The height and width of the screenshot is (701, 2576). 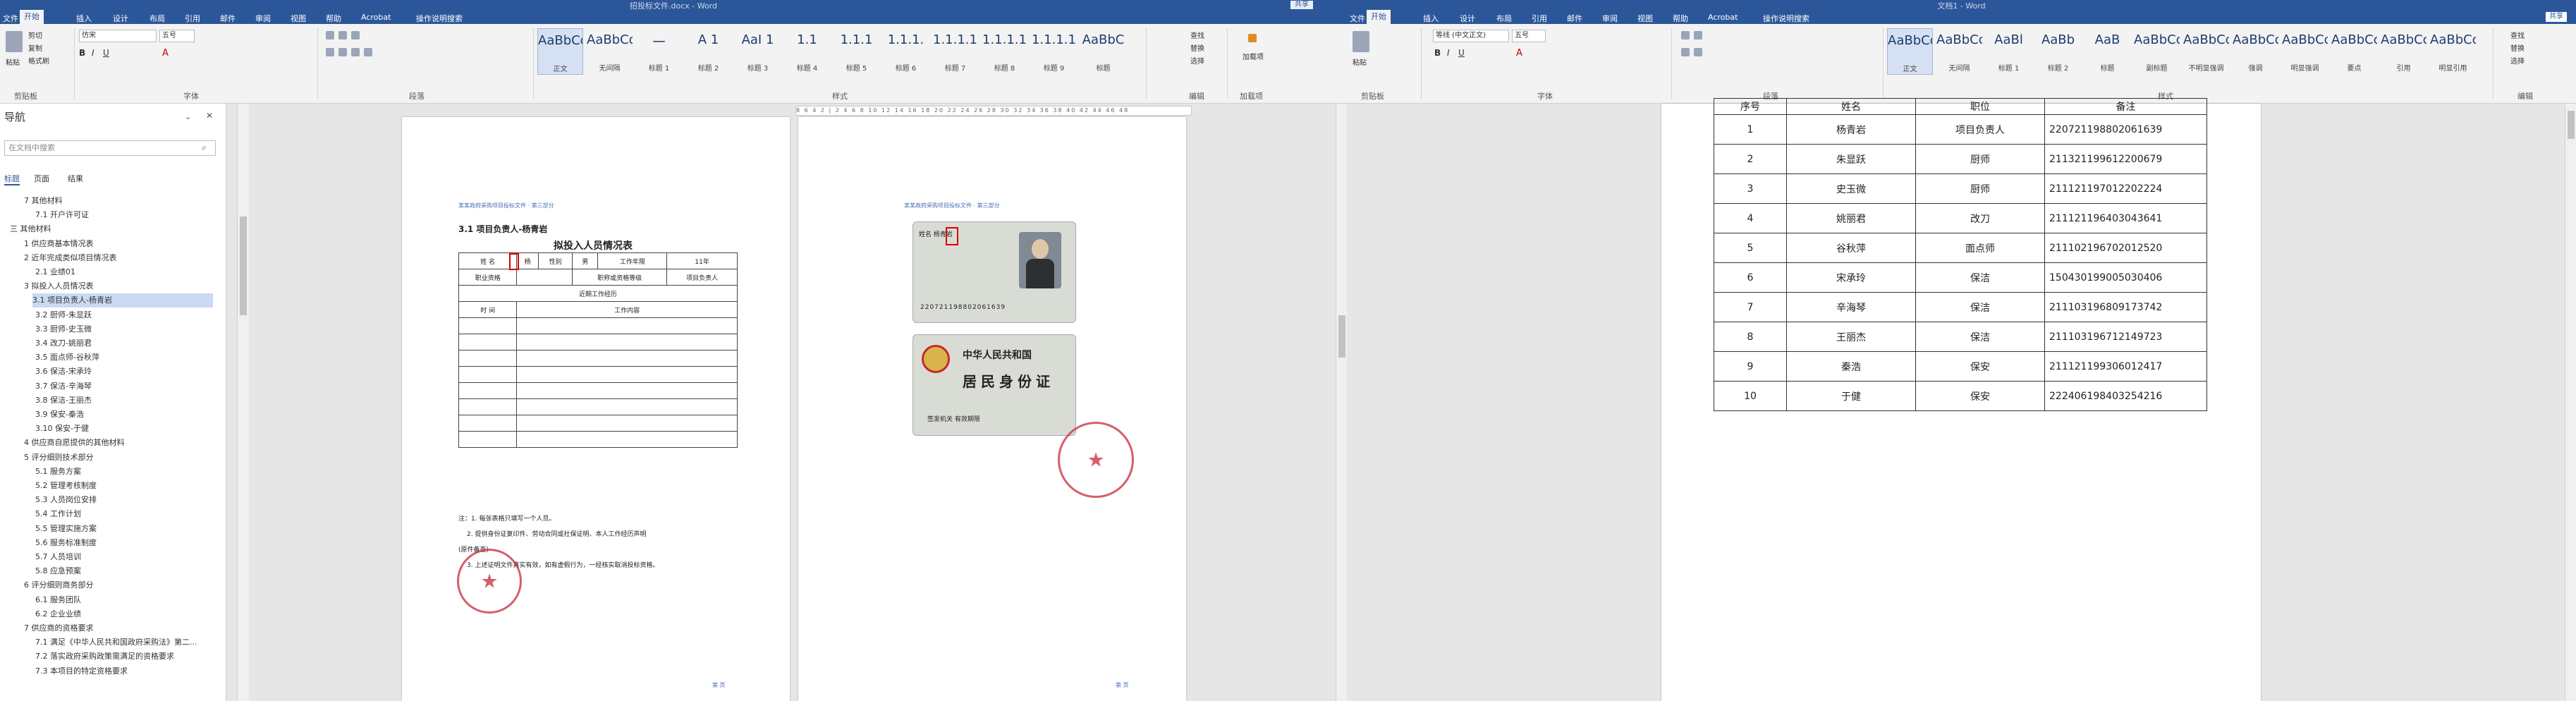 I want to click on style-item: AaBbCcD 明显强调, so click(x=2305, y=52).